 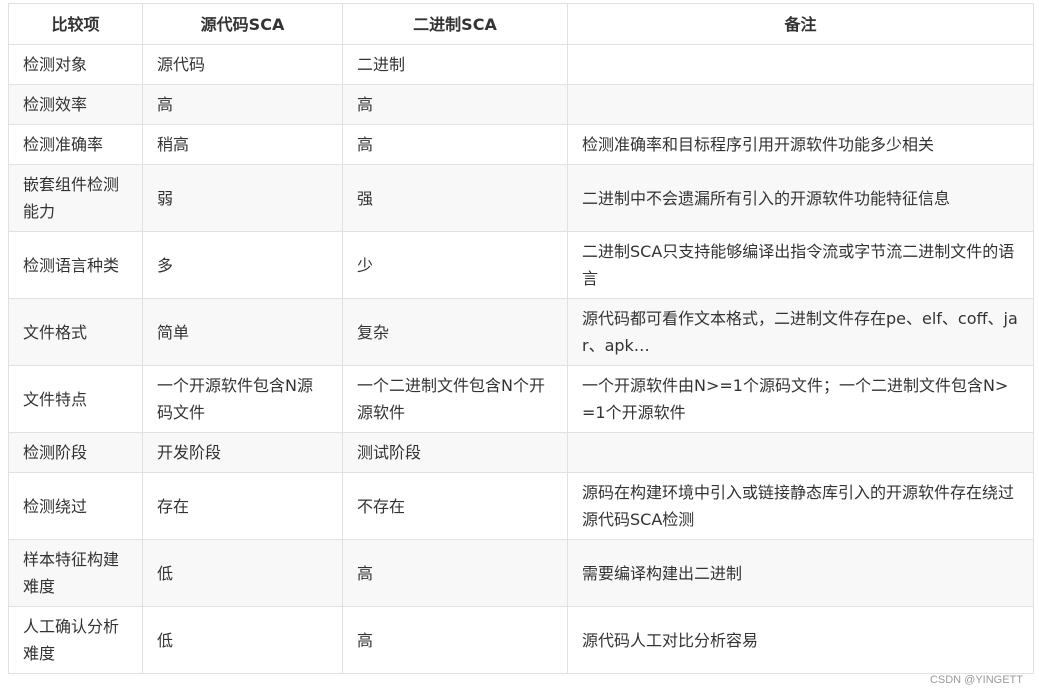 I want to click on row-item: 样本特征构建难度, so click(x=75, y=573).